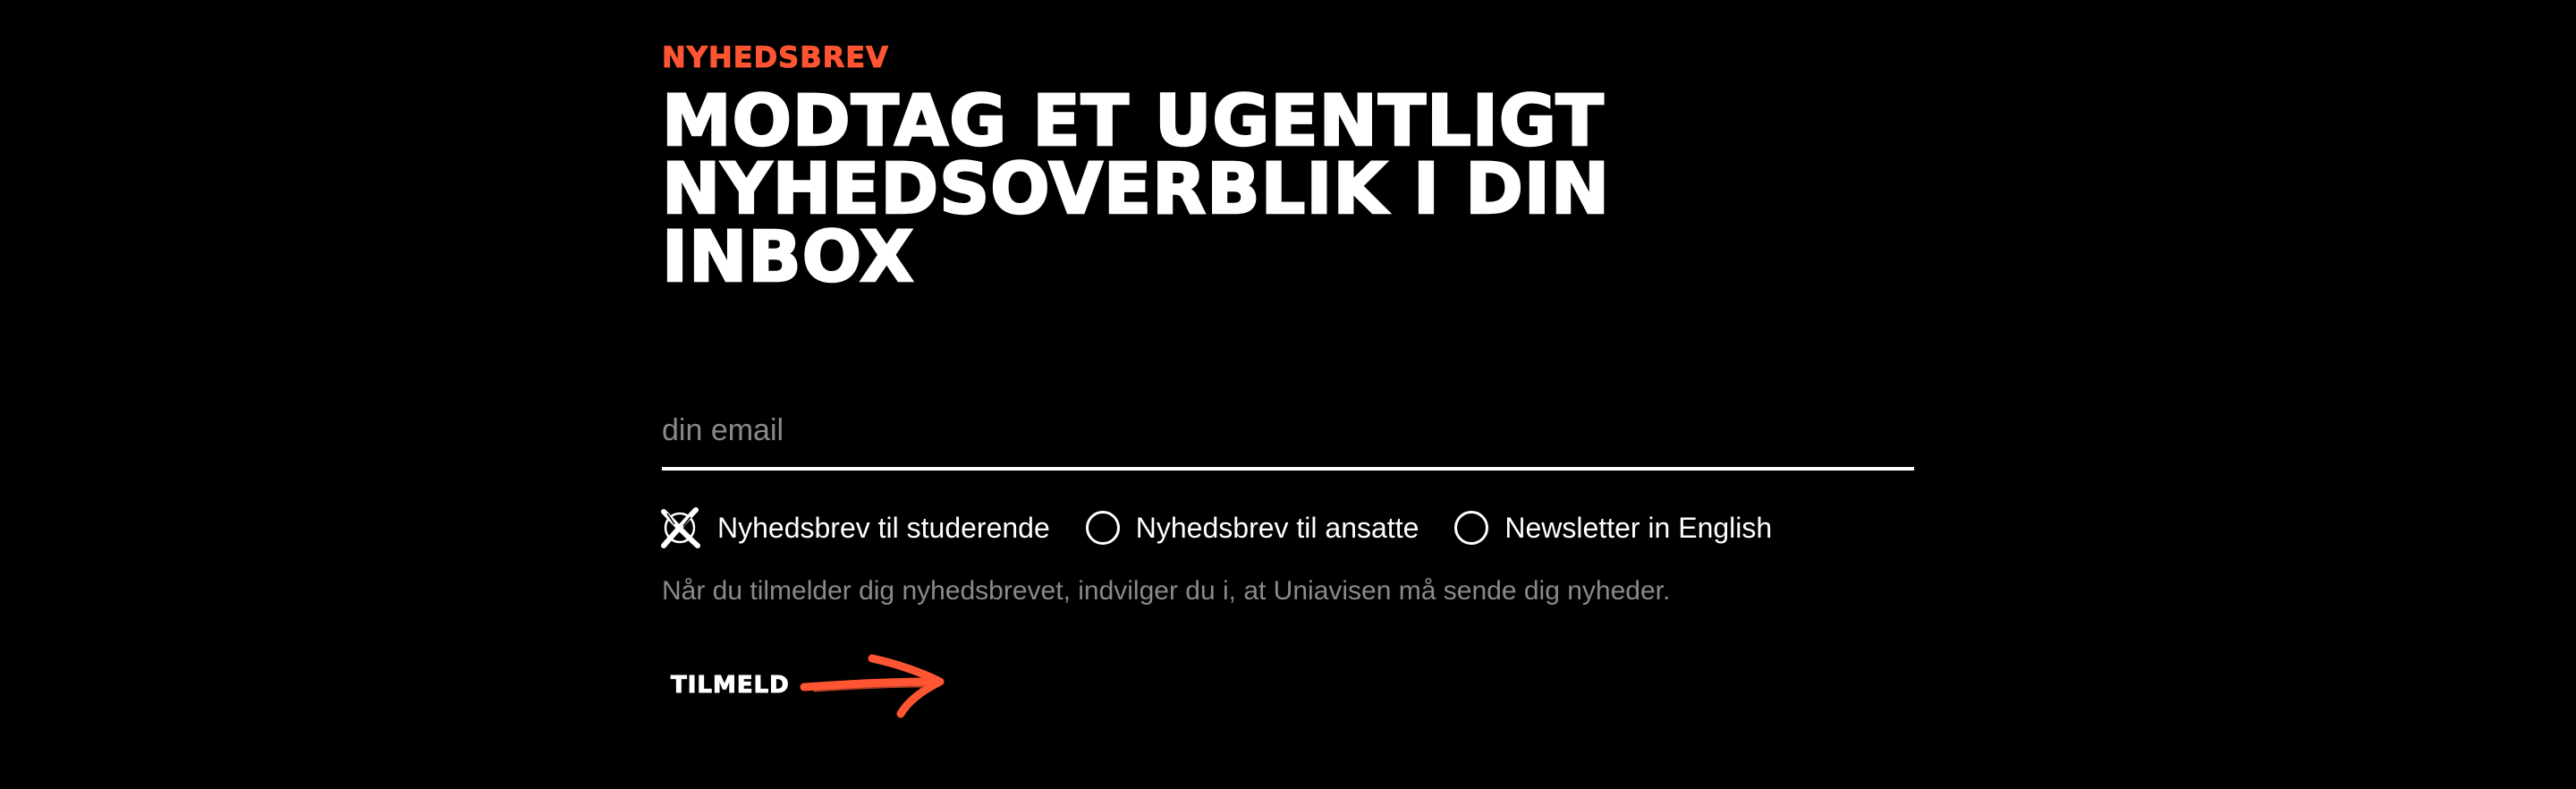  What do you see at coordinates (872, 686) in the screenshot?
I see `arrow-right-icon` at bounding box center [872, 686].